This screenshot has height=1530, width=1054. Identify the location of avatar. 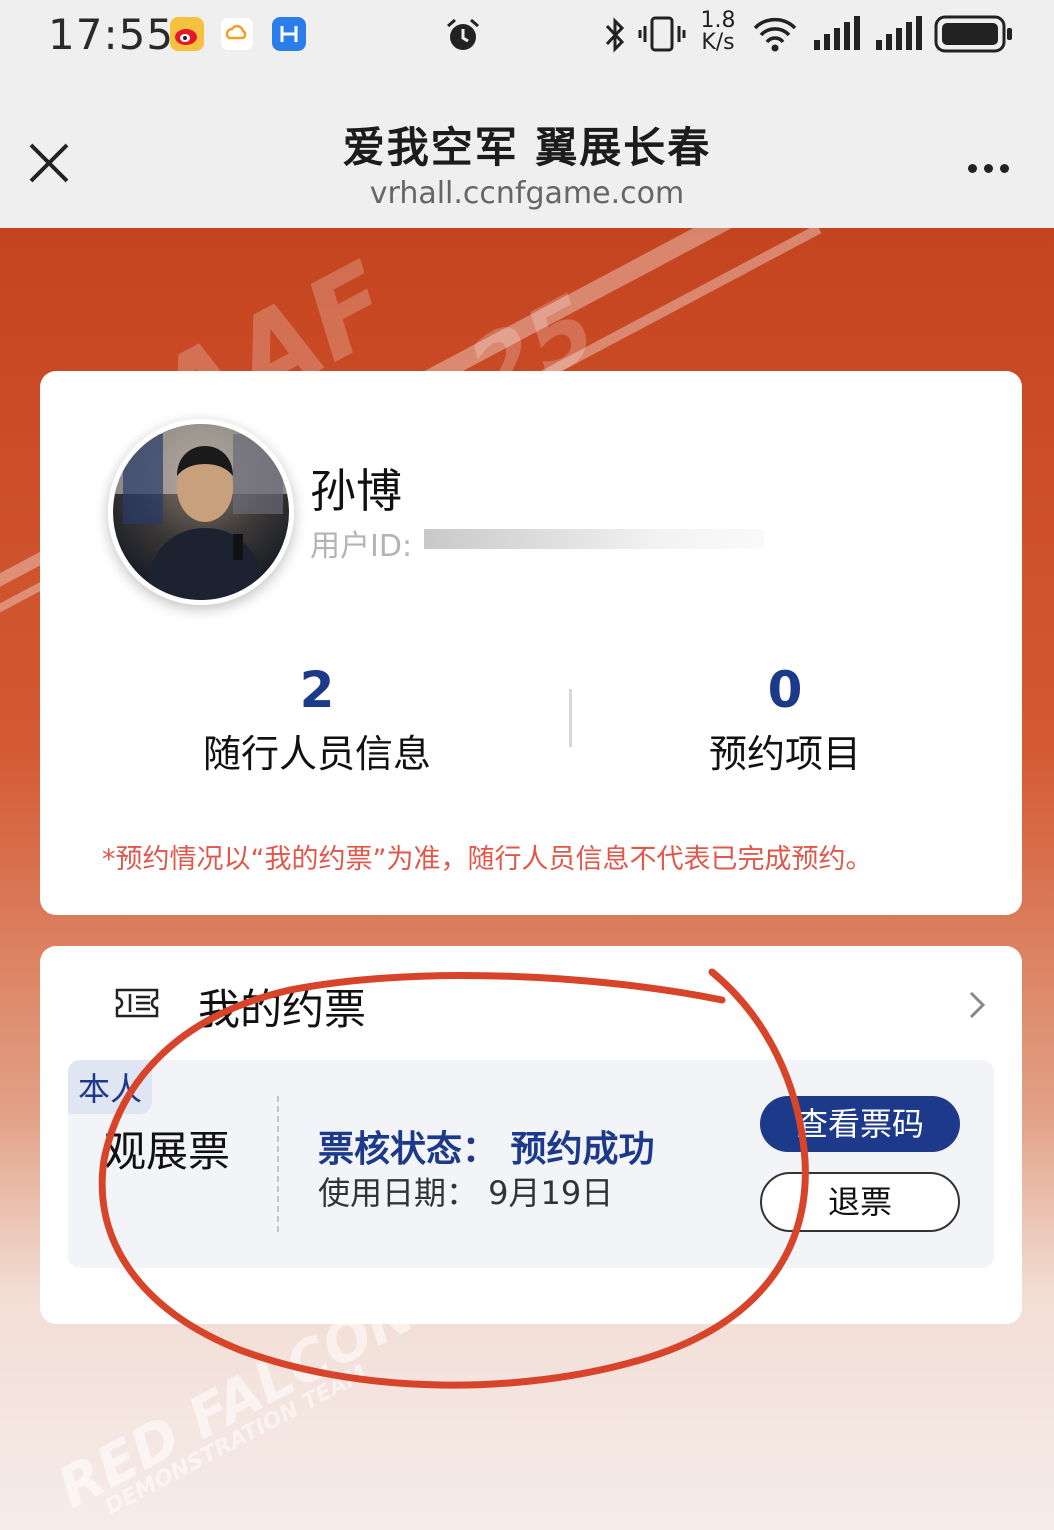
(201, 512).